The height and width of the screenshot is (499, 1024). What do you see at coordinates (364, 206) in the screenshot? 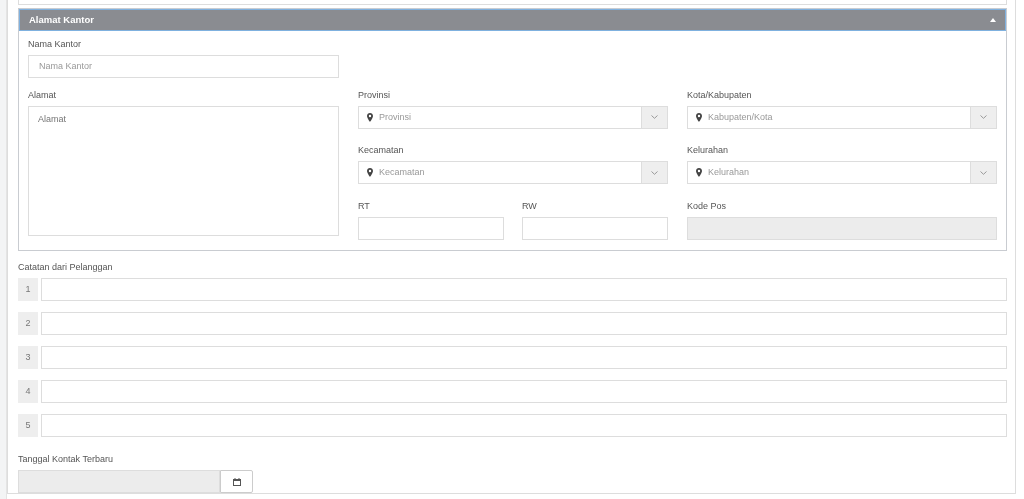
I see `field-label: RT` at bounding box center [364, 206].